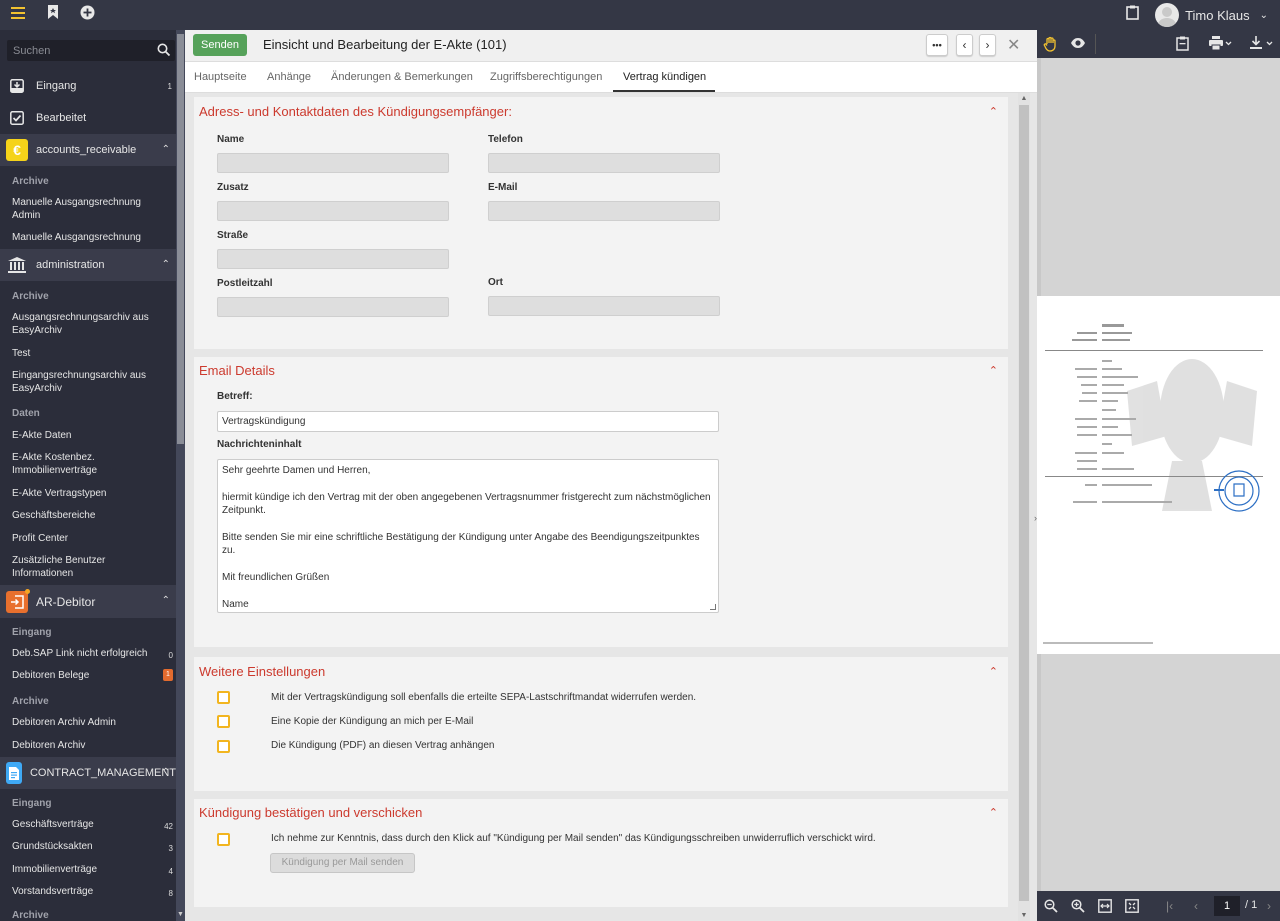 This screenshot has height=921, width=1280. What do you see at coordinates (53, 15) in the screenshot?
I see `bookmark-icon` at bounding box center [53, 15].